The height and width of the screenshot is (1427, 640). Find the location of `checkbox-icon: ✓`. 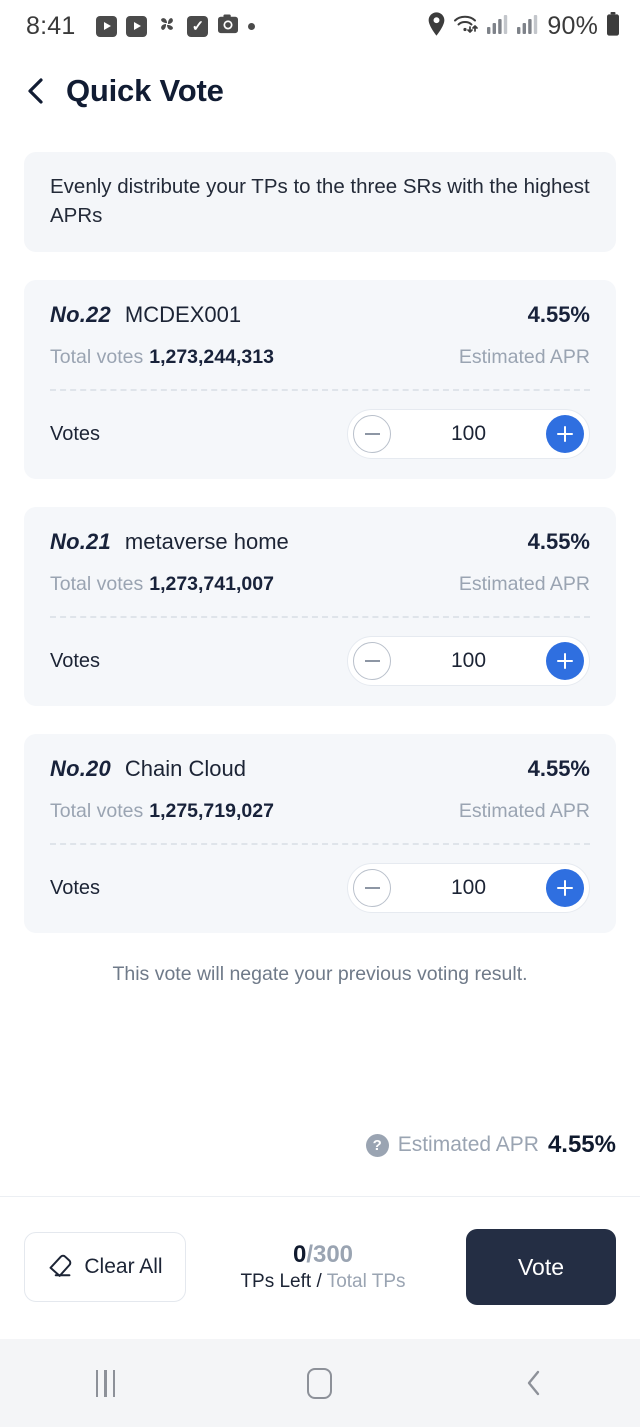

checkbox-icon: ✓ is located at coordinates (198, 26).